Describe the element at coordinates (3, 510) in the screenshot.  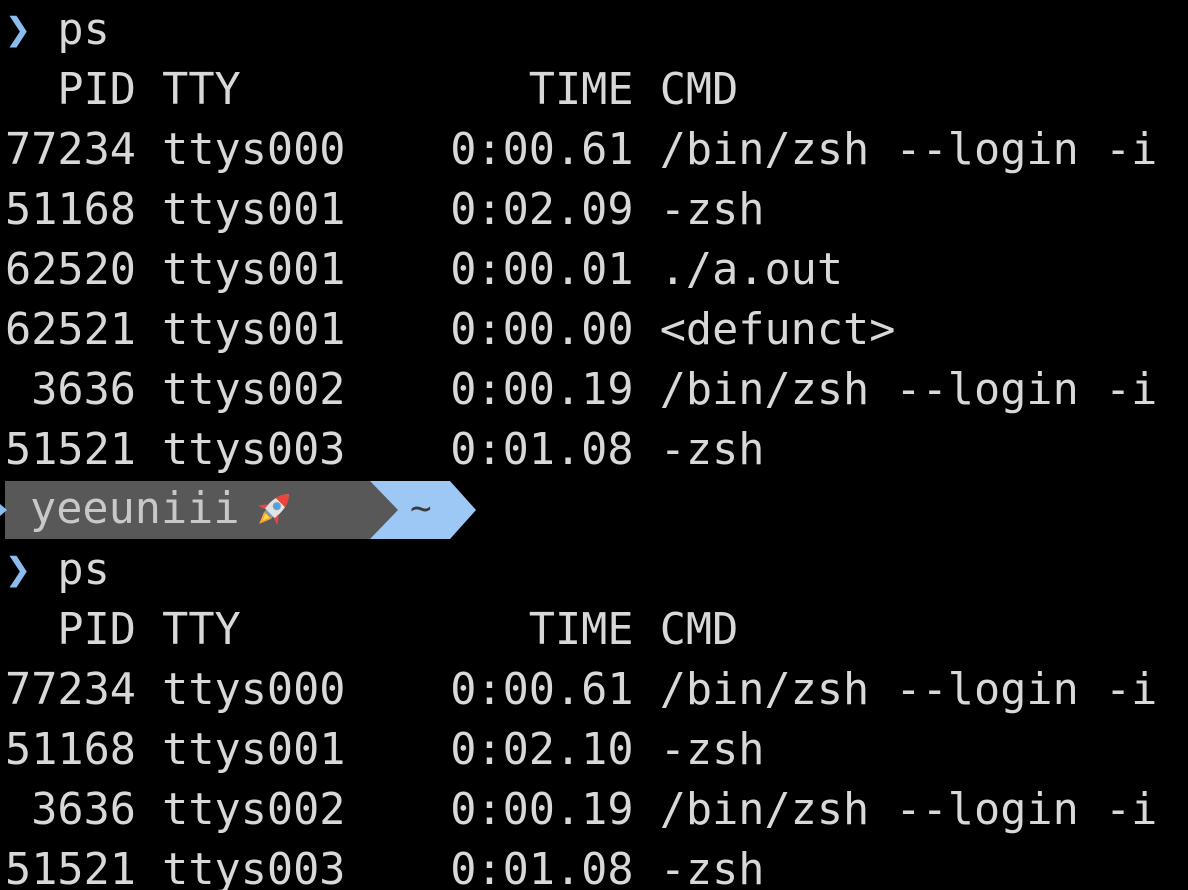
I see `segment-notch` at that location.